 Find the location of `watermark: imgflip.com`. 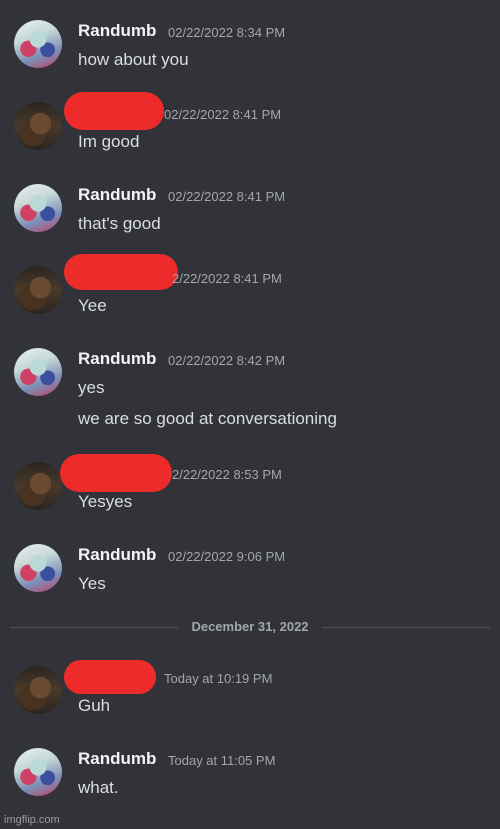

watermark: imgflip.com is located at coordinates (32, 820).